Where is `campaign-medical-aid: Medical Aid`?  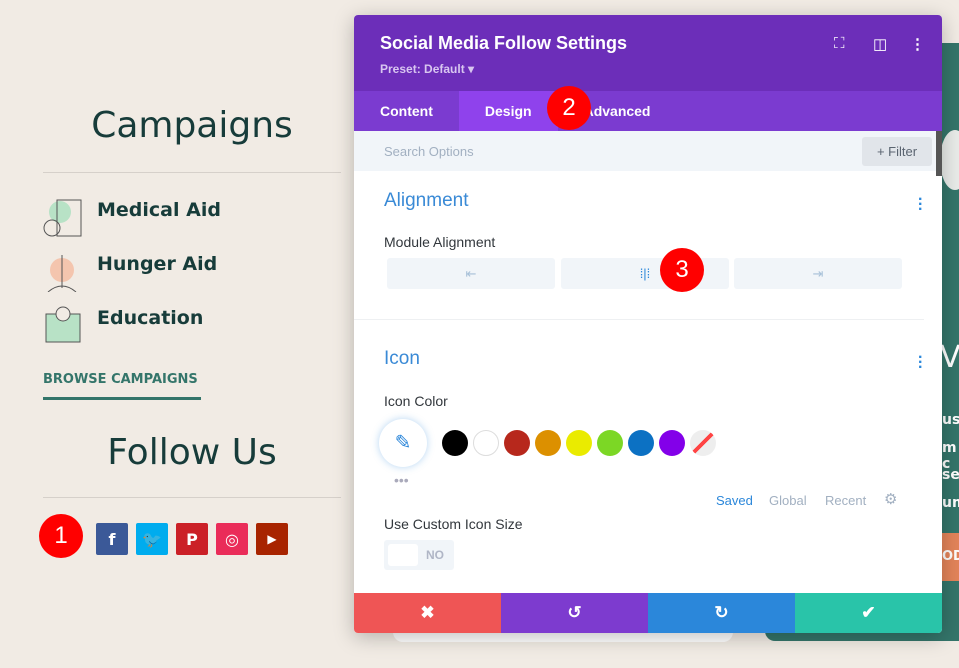
campaign-medical-aid: Medical Aid is located at coordinates (159, 210).